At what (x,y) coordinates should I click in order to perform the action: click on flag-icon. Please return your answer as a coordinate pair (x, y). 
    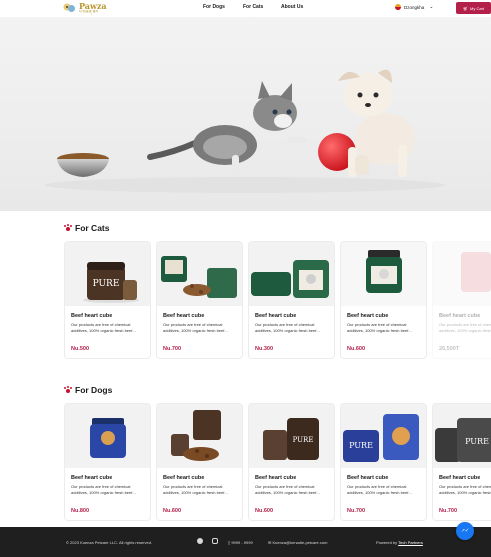
    Looking at the image, I should click on (398, 7).